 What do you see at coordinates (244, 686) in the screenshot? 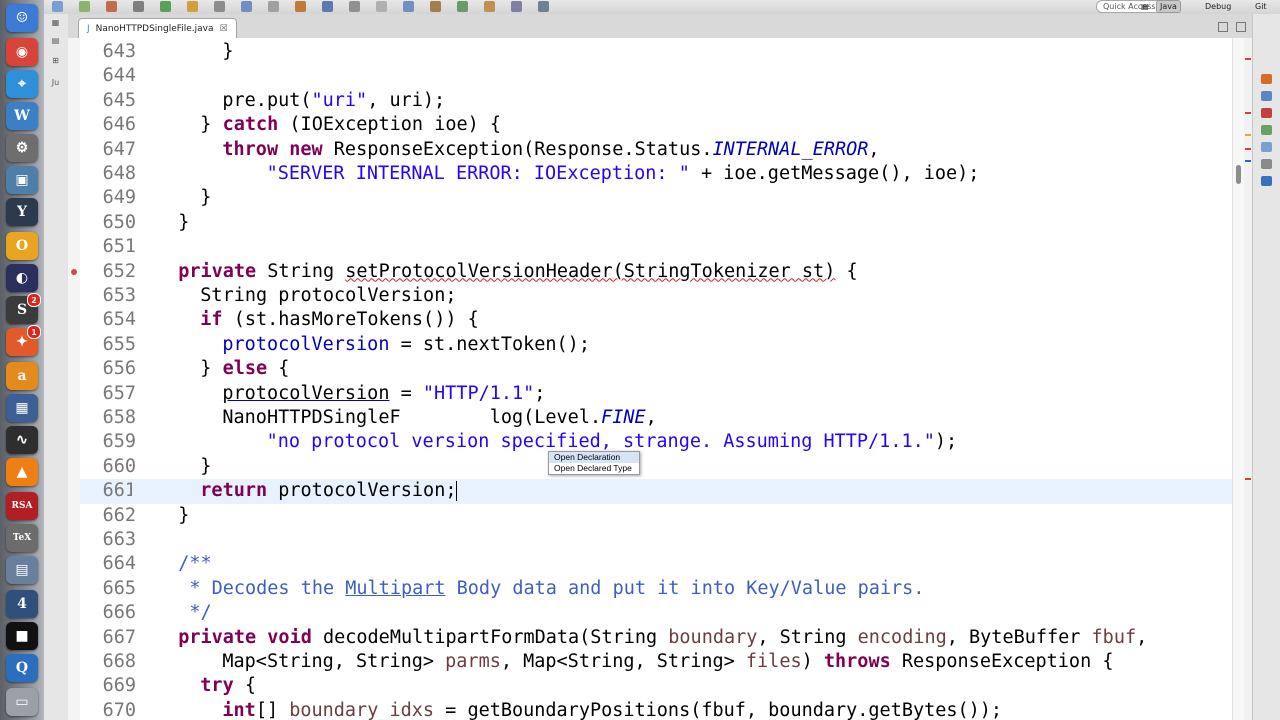
I see `code-token: {` at bounding box center [244, 686].